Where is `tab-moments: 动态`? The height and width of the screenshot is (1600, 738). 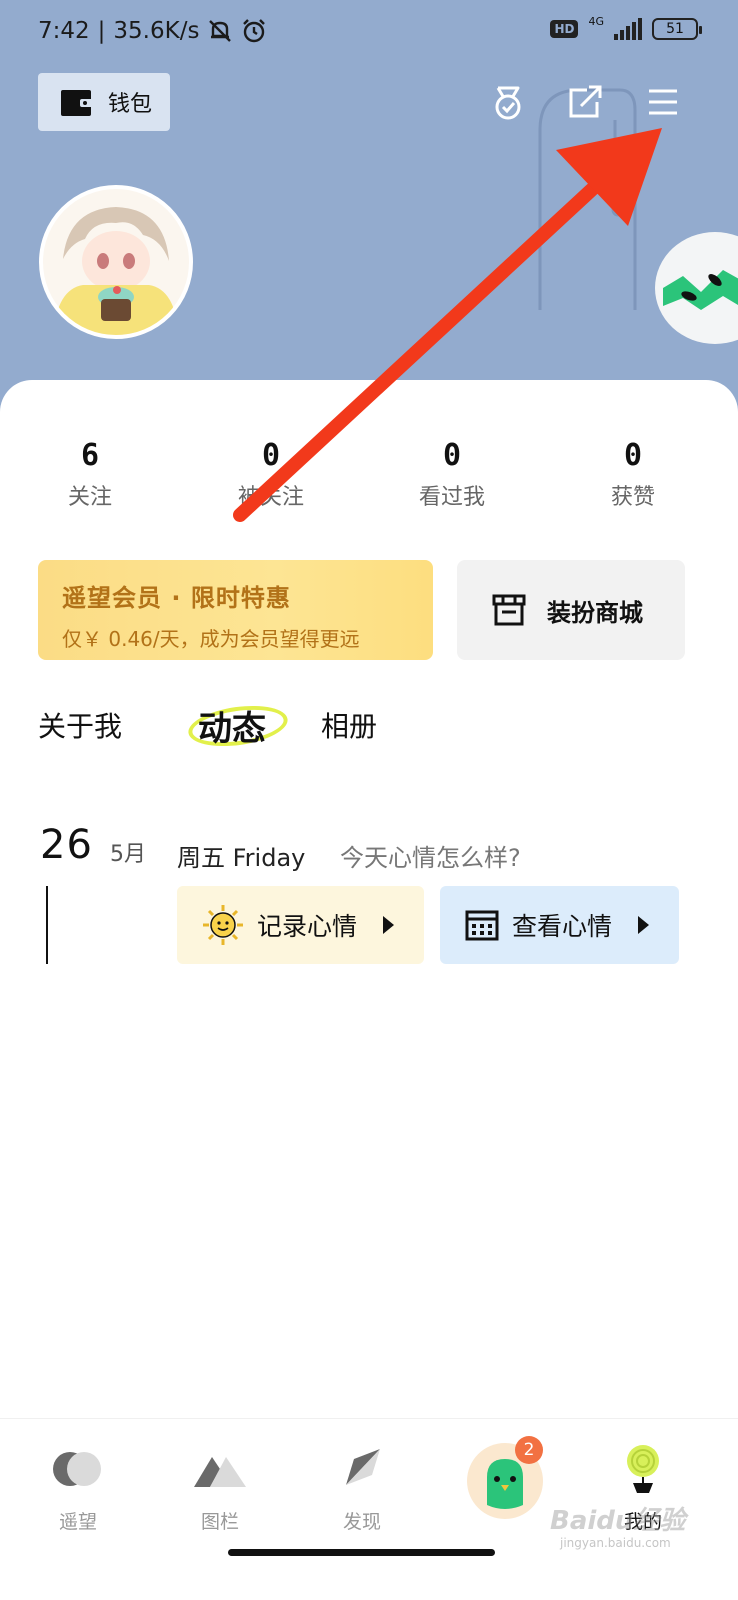 tab-moments: 动态 is located at coordinates (238, 726).